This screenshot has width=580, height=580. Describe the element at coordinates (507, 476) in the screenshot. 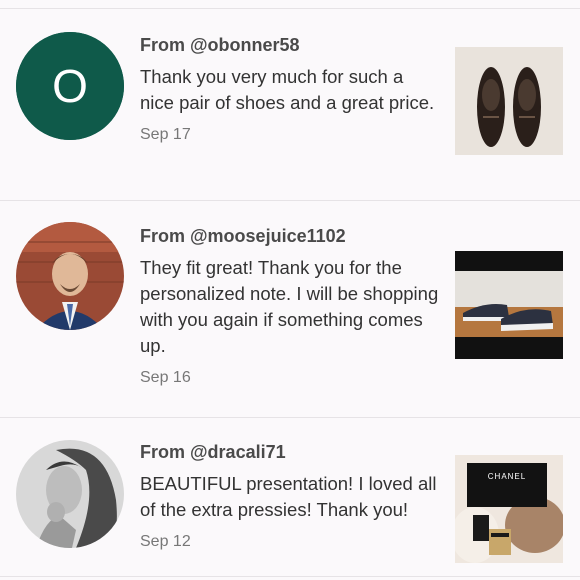

I see `chanel-logo-text: CHANEL` at that location.